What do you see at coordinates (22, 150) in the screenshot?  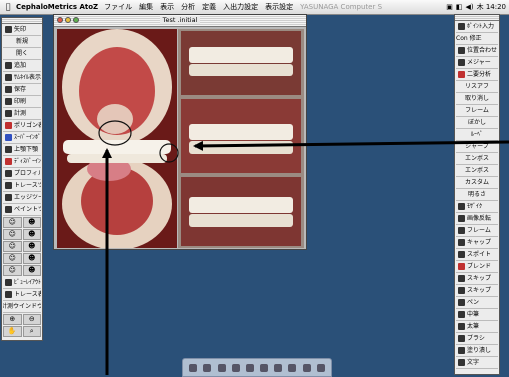 I see `upper-lower-jaw-button: 上顎下顎` at bounding box center [22, 150].